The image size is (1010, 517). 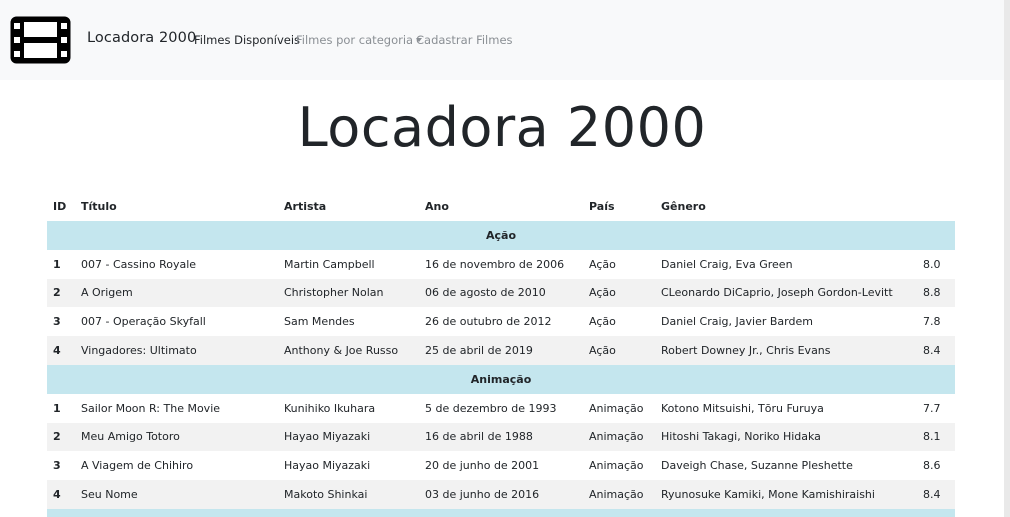 What do you see at coordinates (176, 437) in the screenshot?
I see `cell-titulo: Meu Amigo Totoro` at bounding box center [176, 437].